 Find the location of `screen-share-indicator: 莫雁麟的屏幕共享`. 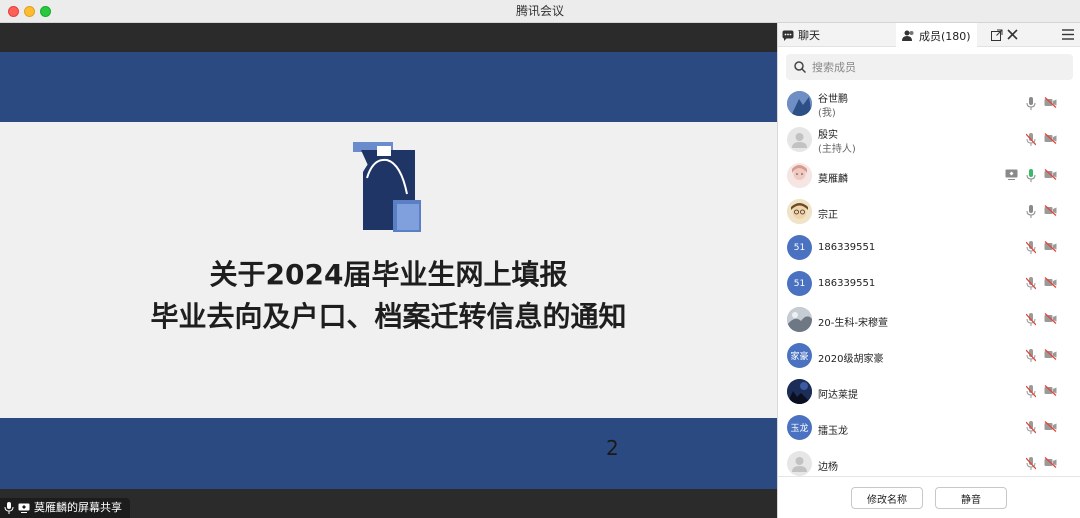

screen-share-indicator: 莫雁麟的屏幕共享 is located at coordinates (65, 508).